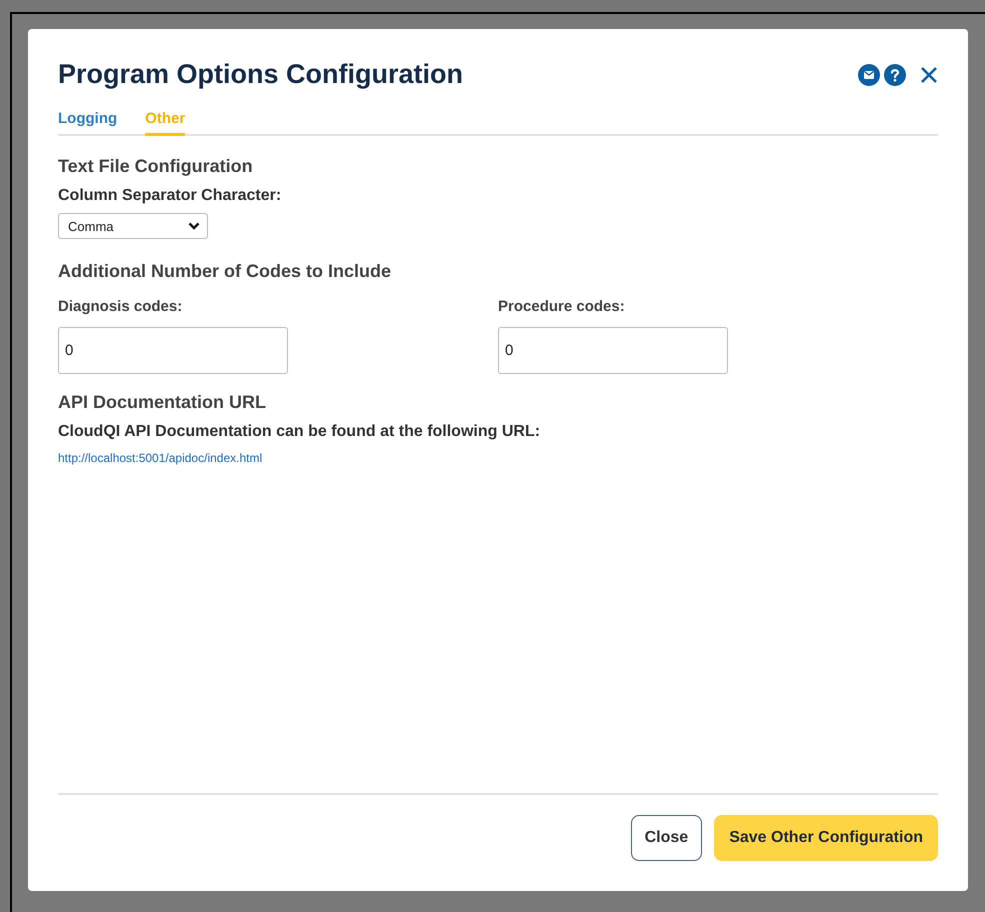  What do you see at coordinates (260, 74) in the screenshot?
I see `dialog-title: Program Options Configuration` at bounding box center [260, 74].